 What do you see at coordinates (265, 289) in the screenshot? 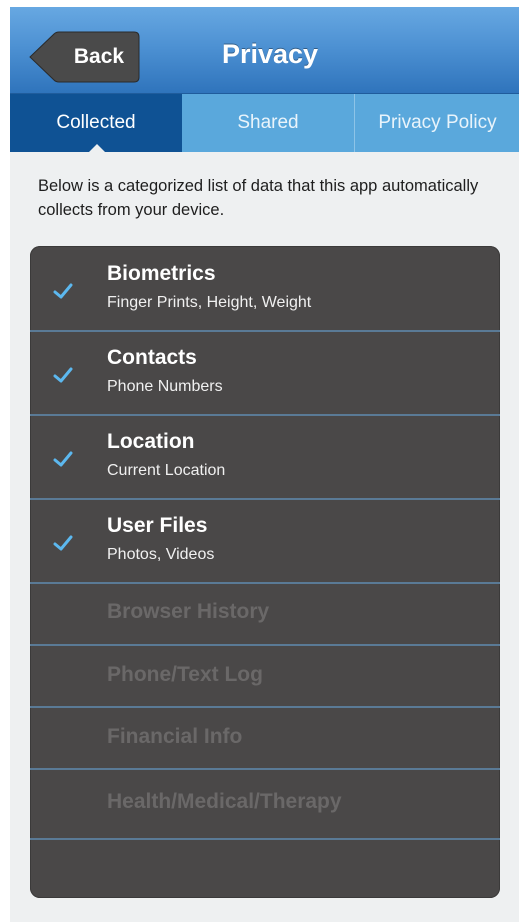
I see `list-item-biometrics: Biometrics Finger Prints, Height, Weight` at bounding box center [265, 289].